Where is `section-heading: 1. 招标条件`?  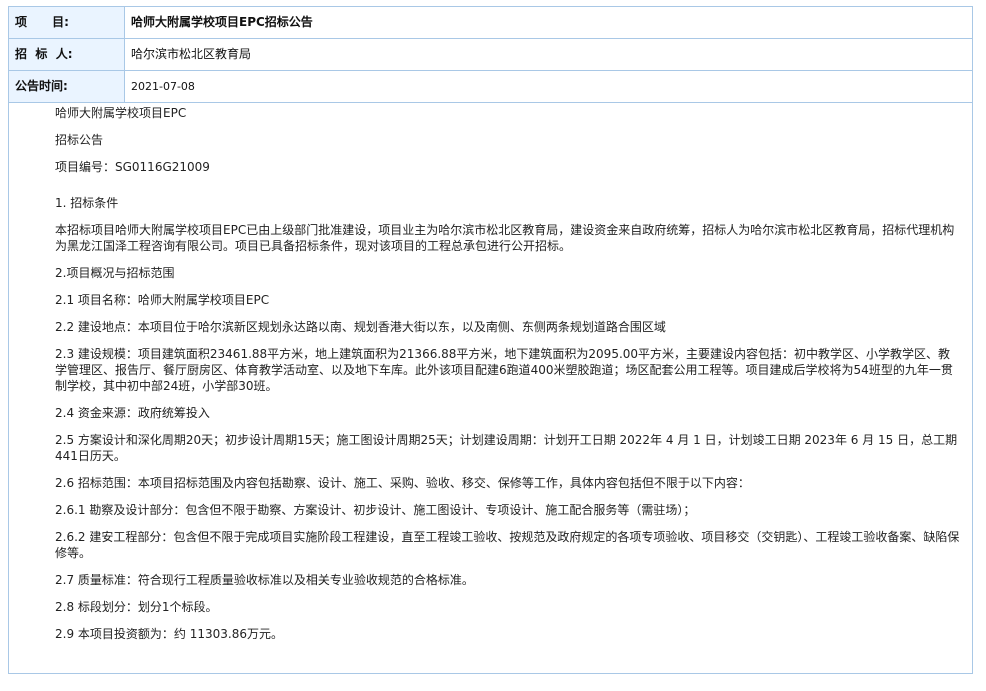 section-heading: 1. 招标条件 is located at coordinates (87, 203).